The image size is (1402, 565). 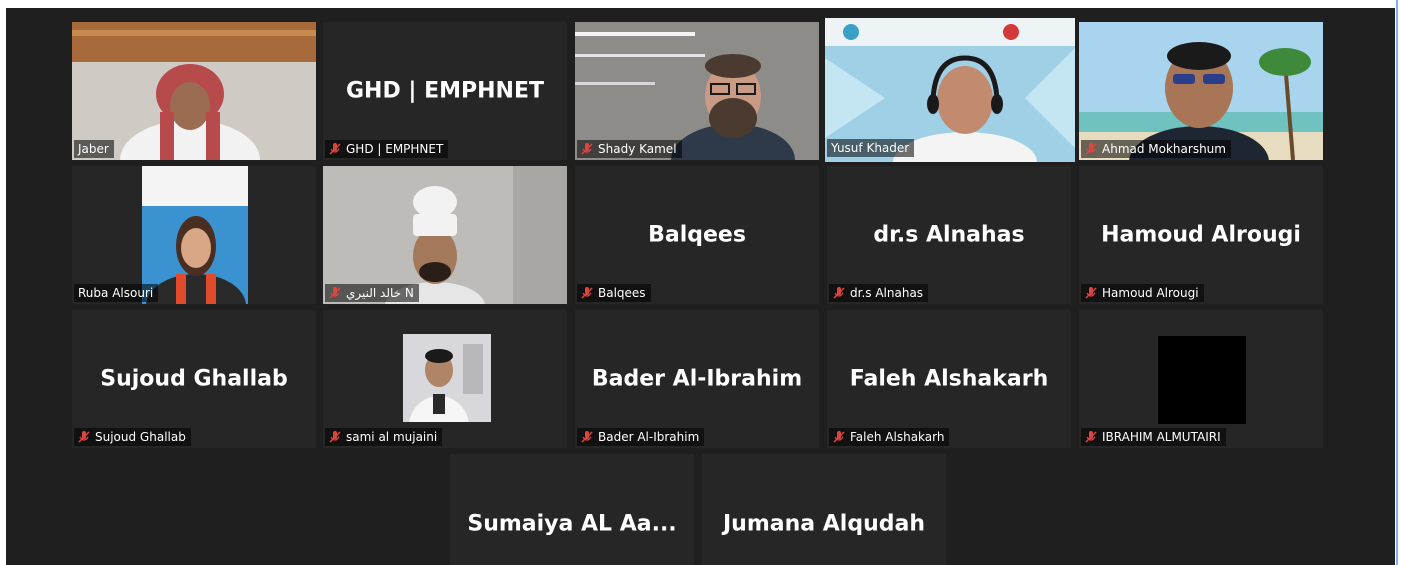 What do you see at coordinates (445, 235) in the screenshot?
I see `participant-tile-khalid: خالد النيري N` at bounding box center [445, 235].